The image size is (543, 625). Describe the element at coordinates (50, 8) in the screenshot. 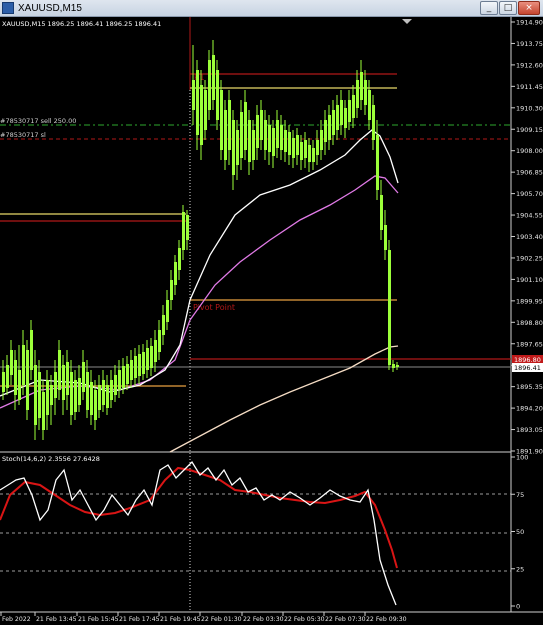

I see `window-title: XAUUSD,M15` at that location.